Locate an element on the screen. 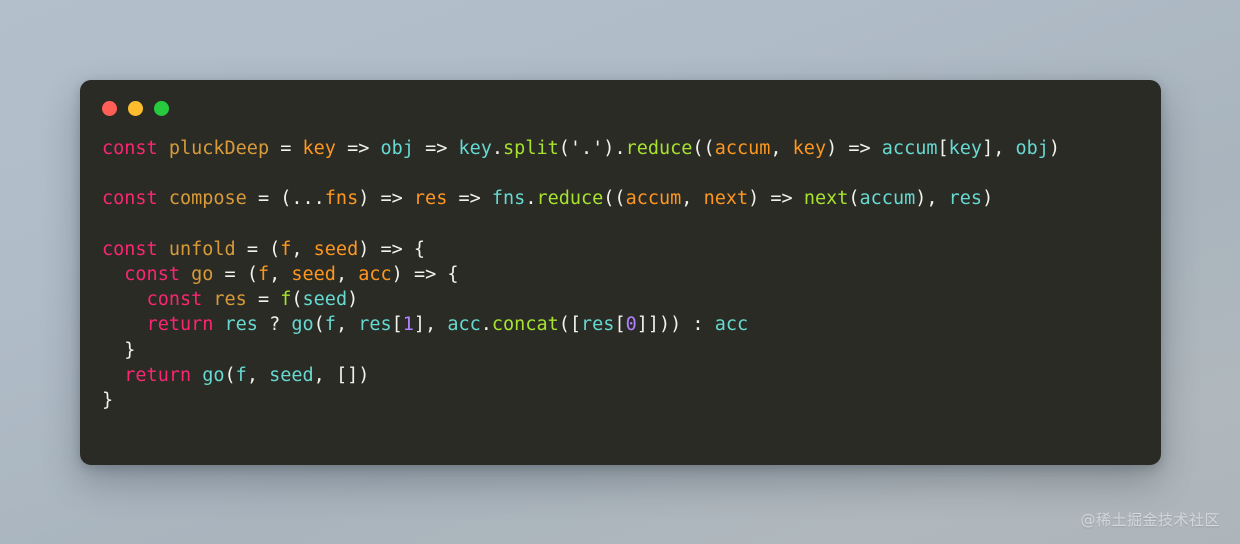 The height and width of the screenshot is (544, 1240). code-line: const go = (f, seed, acc) => { is located at coordinates (291, 275).